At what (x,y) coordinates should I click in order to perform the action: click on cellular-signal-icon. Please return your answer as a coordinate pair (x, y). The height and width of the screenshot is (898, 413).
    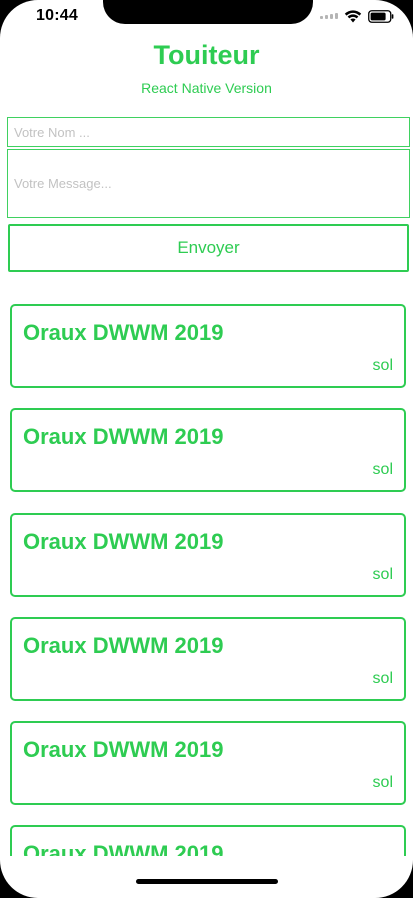
    Looking at the image, I should click on (330, 16).